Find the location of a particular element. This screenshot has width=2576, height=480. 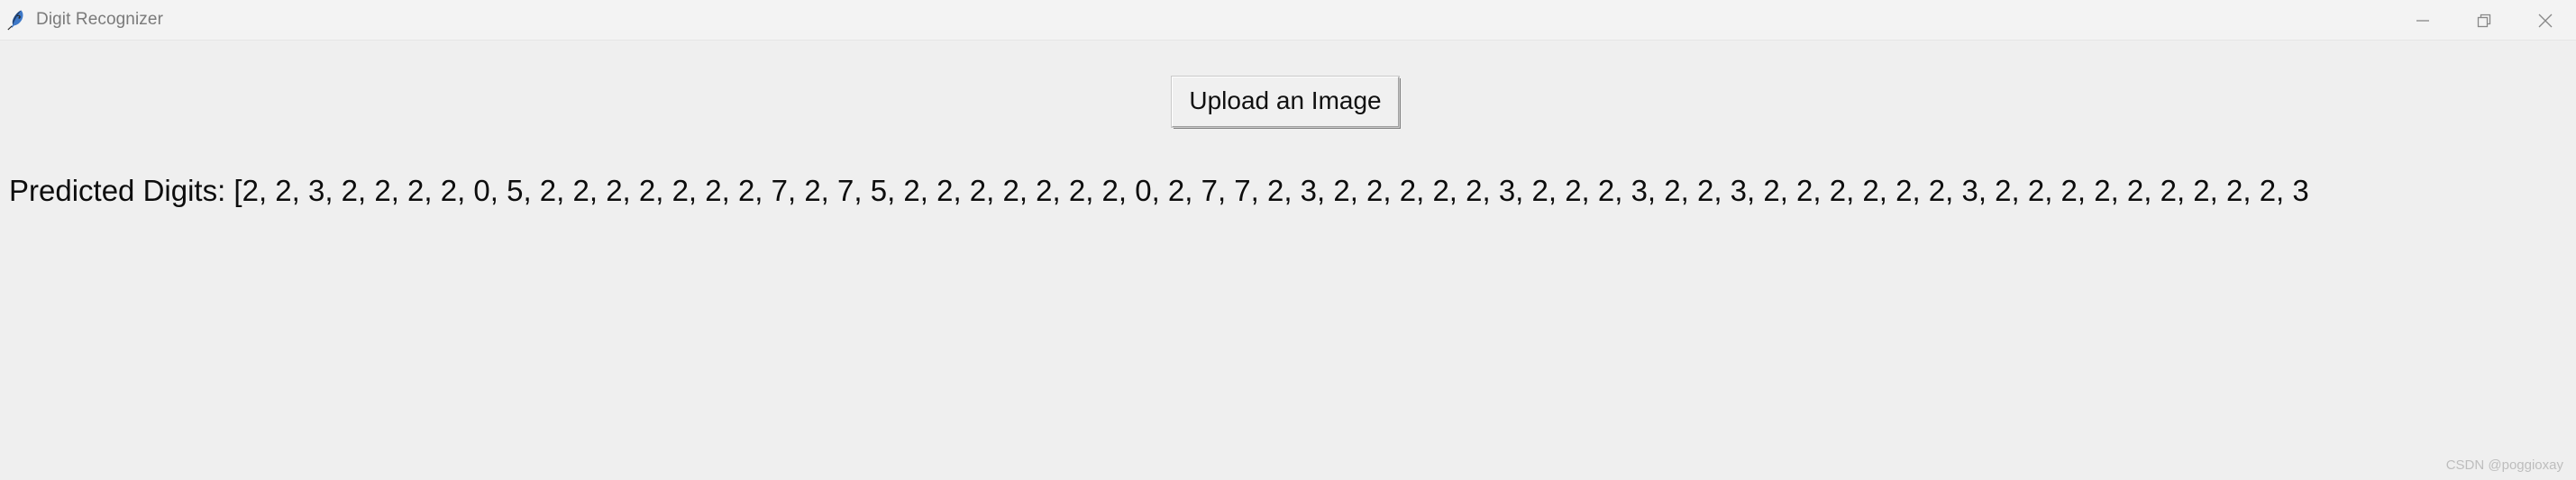

upload-image-button: Upload an Image is located at coordinates (1285, 102).